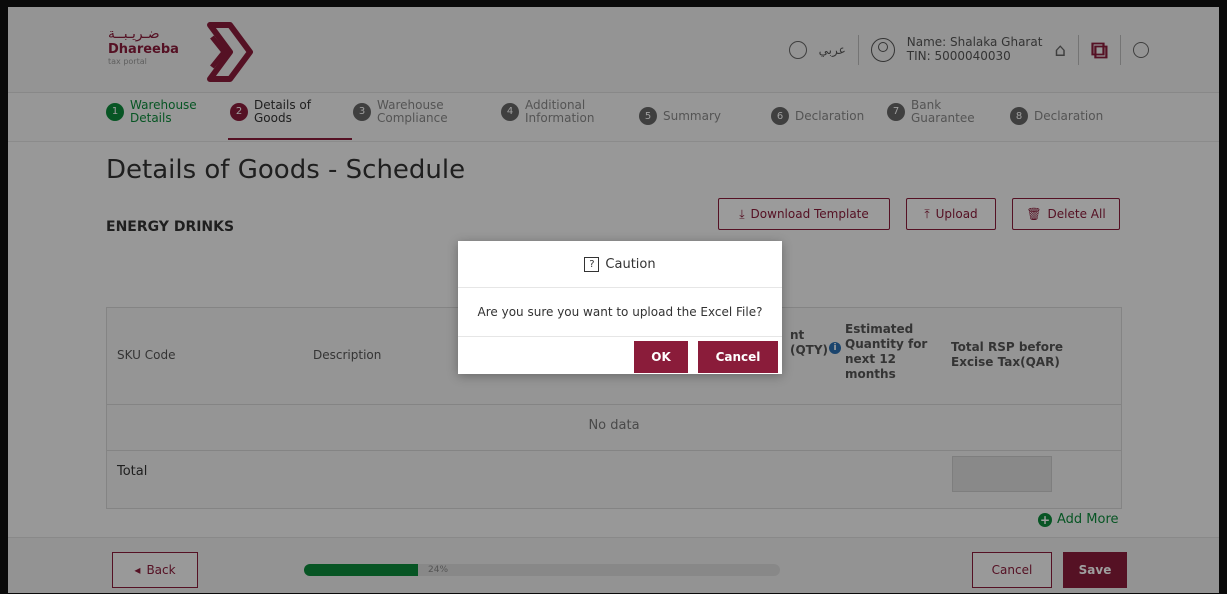 This screenshot has height=594, width=1227. What do you see at coordinates (592, 264) in the screenshot?
I see `question-icon: ?` at bounding box center [592, 264].